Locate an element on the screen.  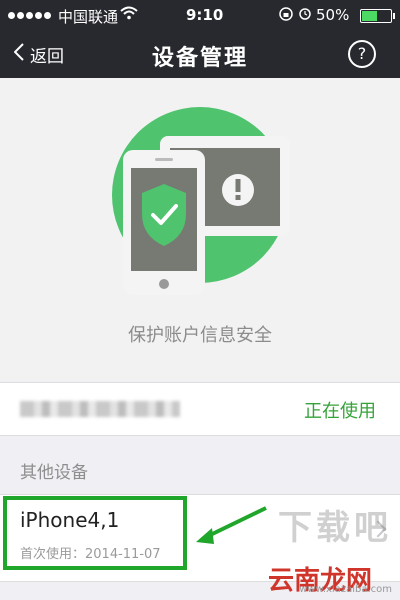
wifi-icon is located at coordinates (129, 15).